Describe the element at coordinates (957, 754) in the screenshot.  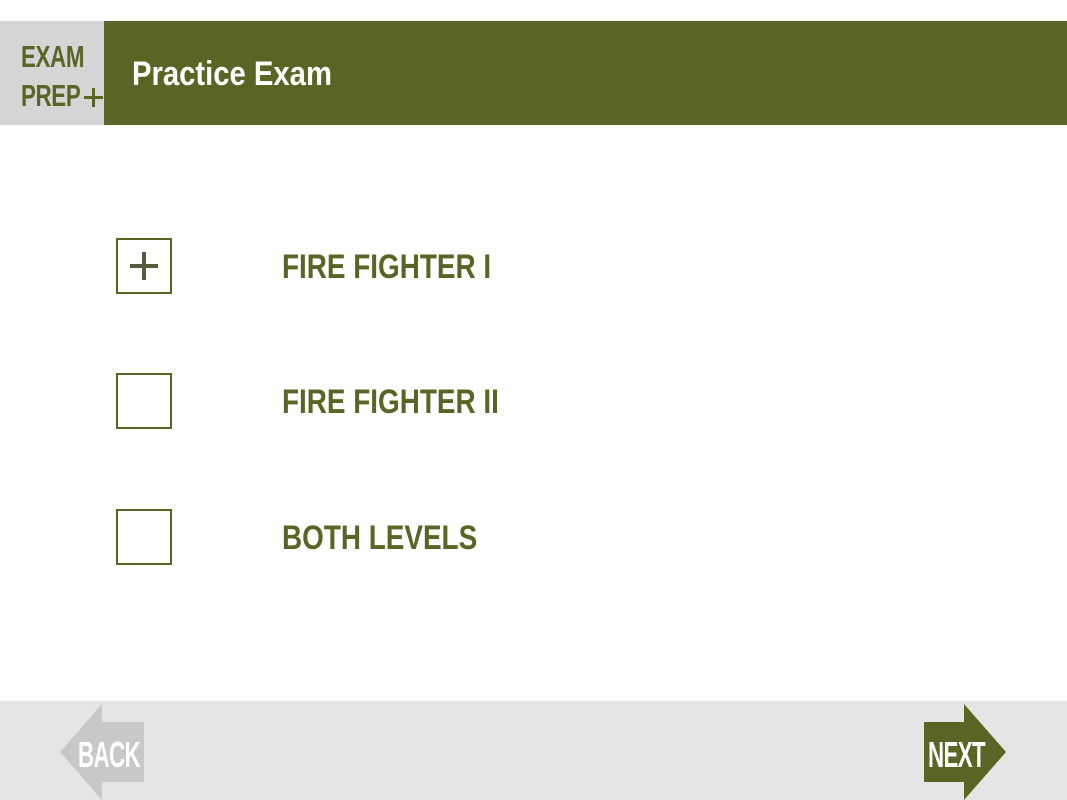
I see `next-label: NEXT` at that location.